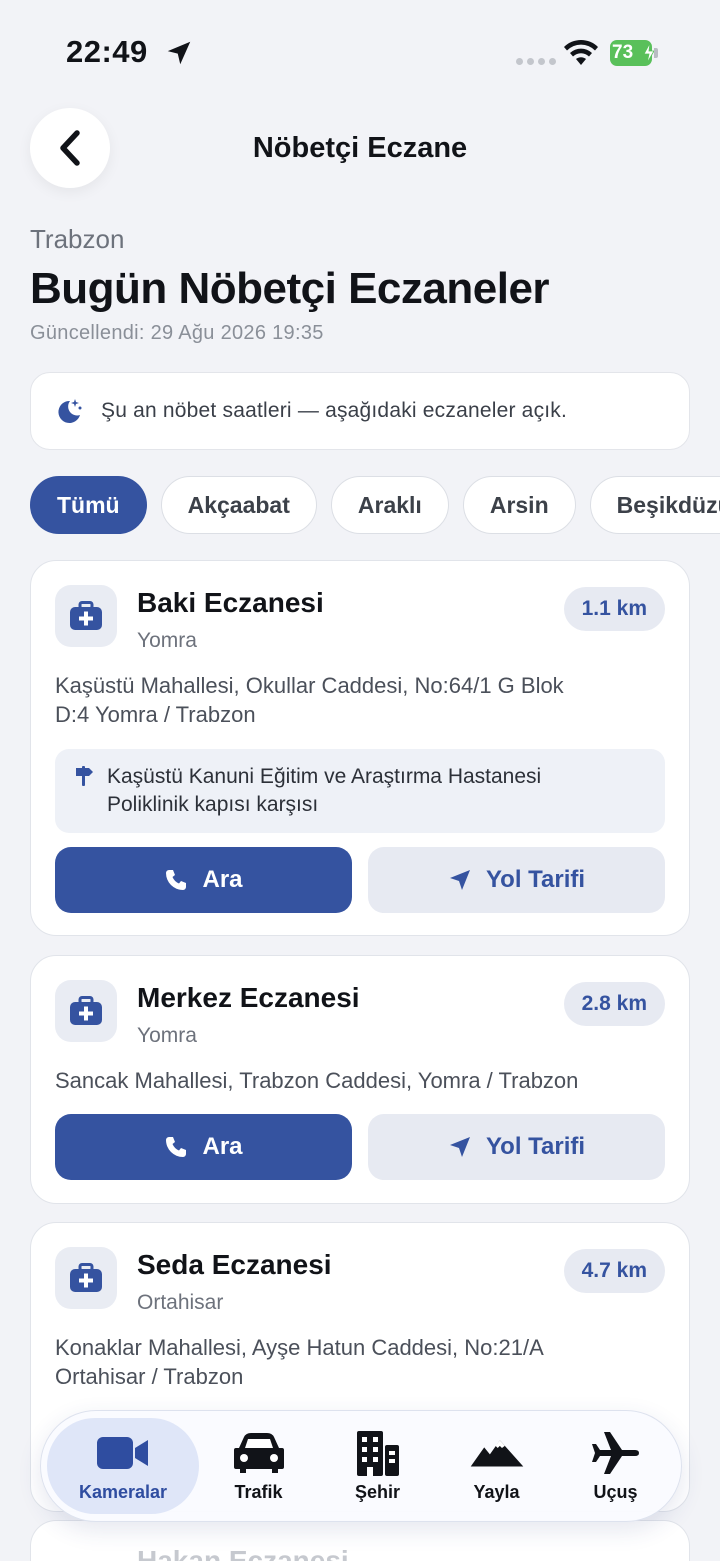 Image resolution: width=720 pixels, height=1561 pixels. I want to click on building-icon, so click(378, 1453).